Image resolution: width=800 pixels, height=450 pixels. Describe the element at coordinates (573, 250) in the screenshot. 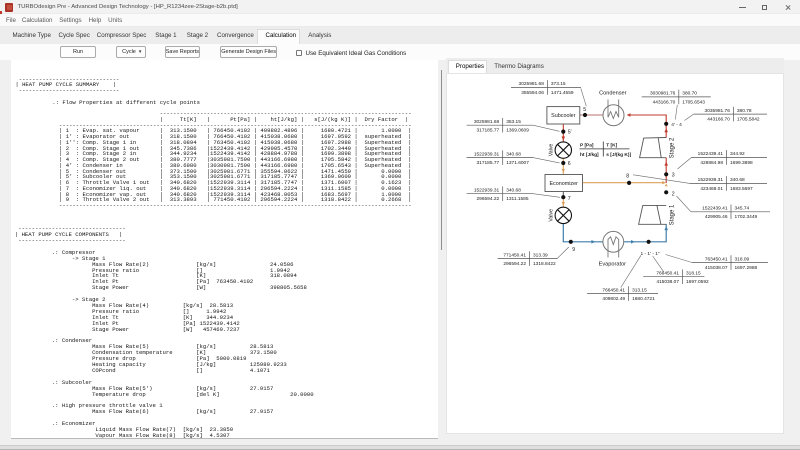

I see `svg-text: 9` at that location.